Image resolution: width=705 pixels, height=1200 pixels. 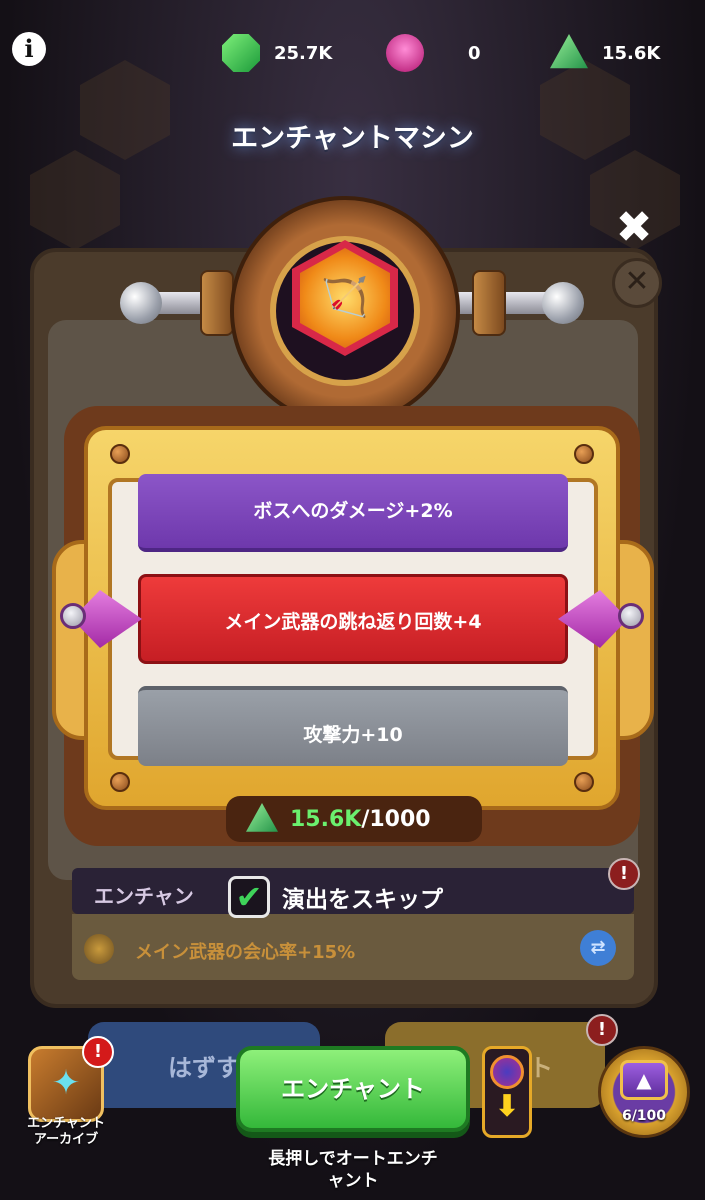 I want to click on target-eye-icon, so click(x=507, y=1072).